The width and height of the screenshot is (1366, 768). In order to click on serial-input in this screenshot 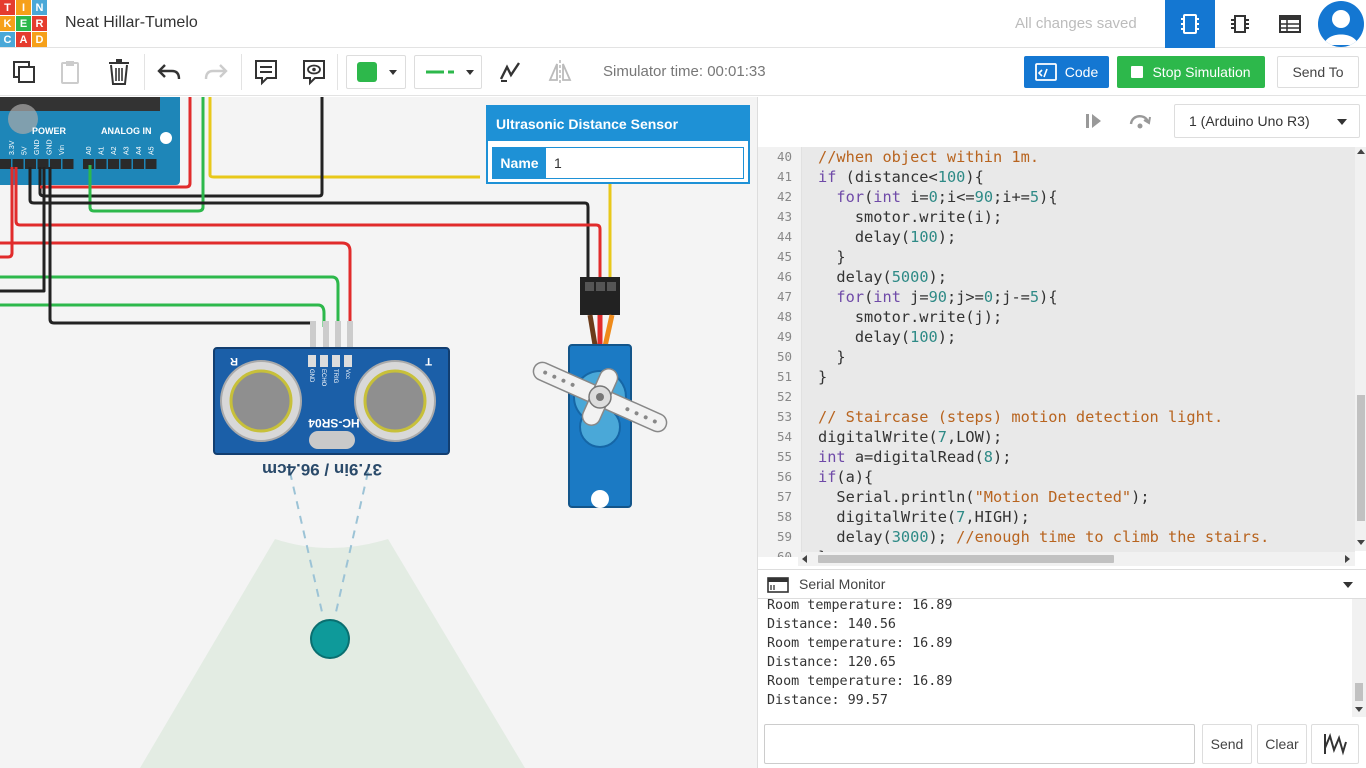, I will do `click(979, 744)`.